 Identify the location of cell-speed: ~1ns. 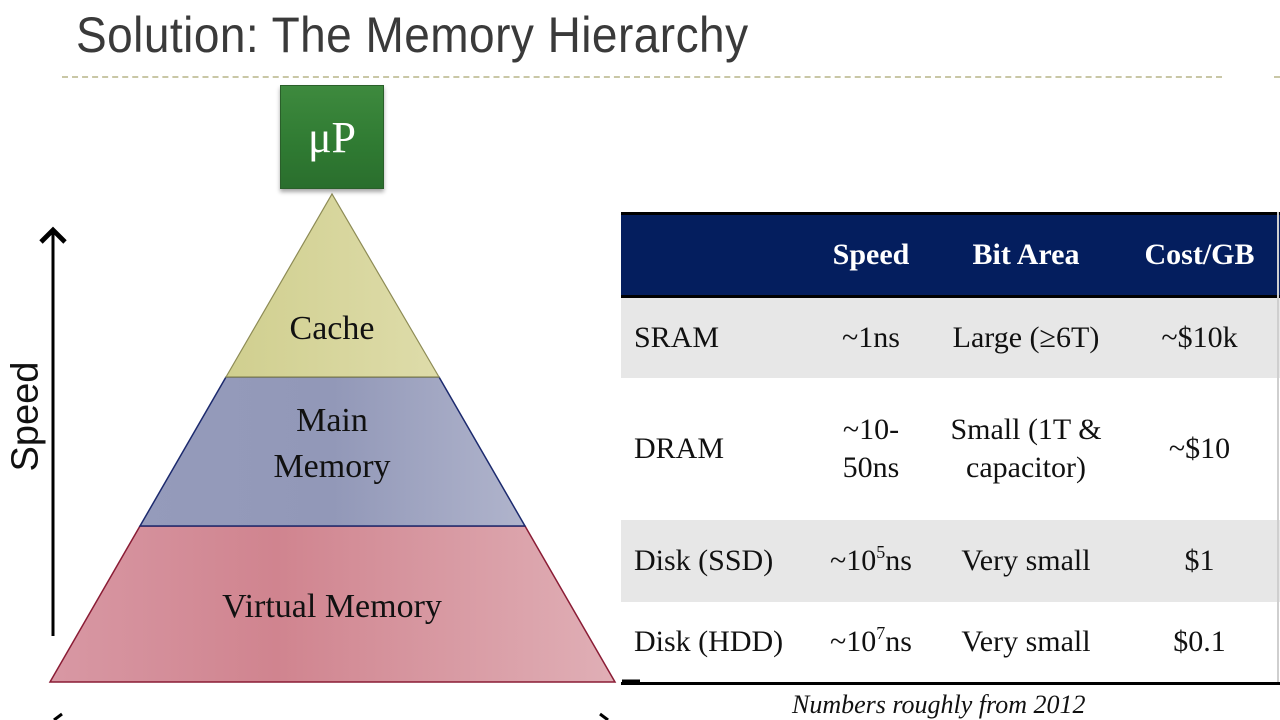
(871, 337).